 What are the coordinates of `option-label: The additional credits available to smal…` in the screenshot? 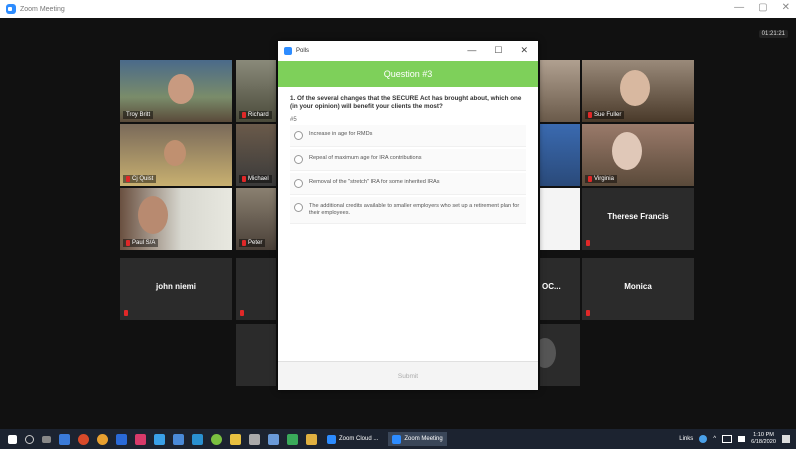 It's located at (414, 209).